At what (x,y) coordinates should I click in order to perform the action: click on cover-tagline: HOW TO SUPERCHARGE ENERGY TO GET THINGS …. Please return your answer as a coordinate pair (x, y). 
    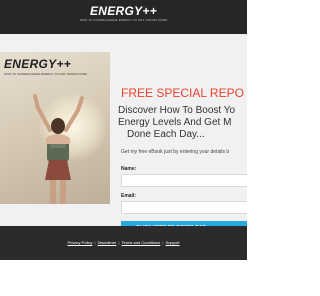
    Looking at the image, I should click on (46, 74).